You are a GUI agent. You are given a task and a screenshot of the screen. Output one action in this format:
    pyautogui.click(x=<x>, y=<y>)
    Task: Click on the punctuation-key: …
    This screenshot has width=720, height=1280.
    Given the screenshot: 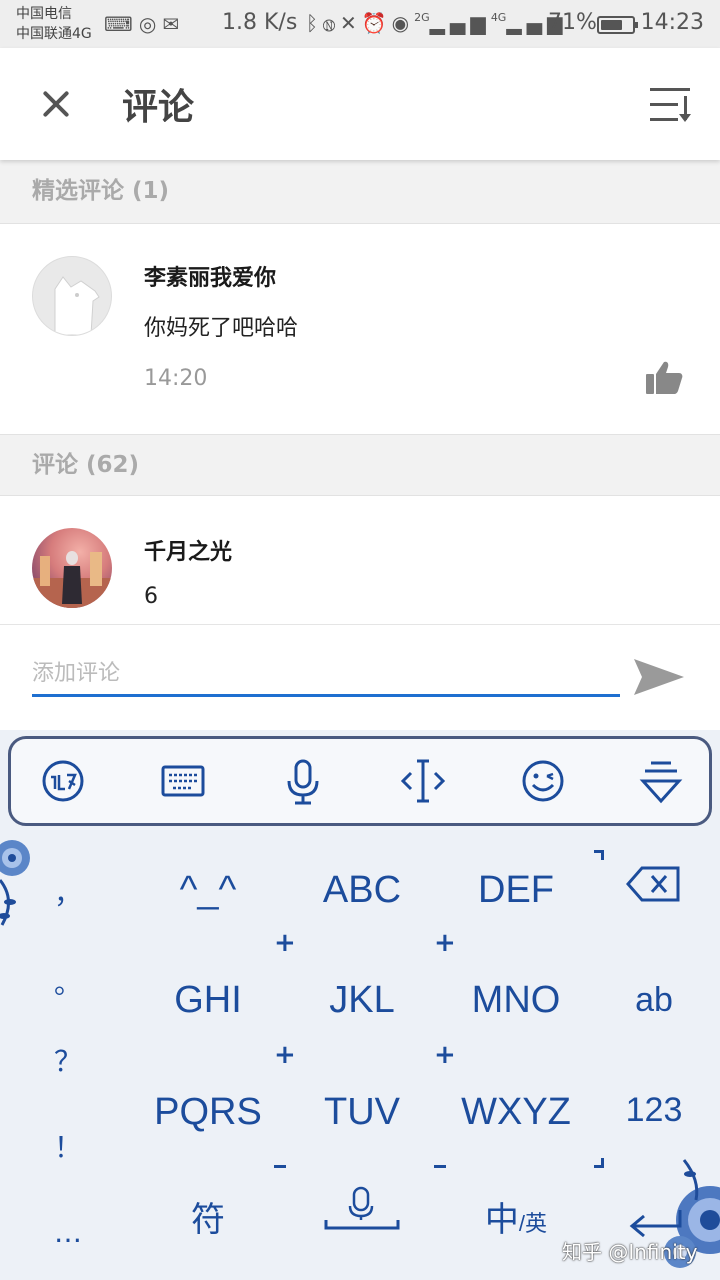 What is the action you would take?
    pyautogui.click(x=68, y=1232)
    